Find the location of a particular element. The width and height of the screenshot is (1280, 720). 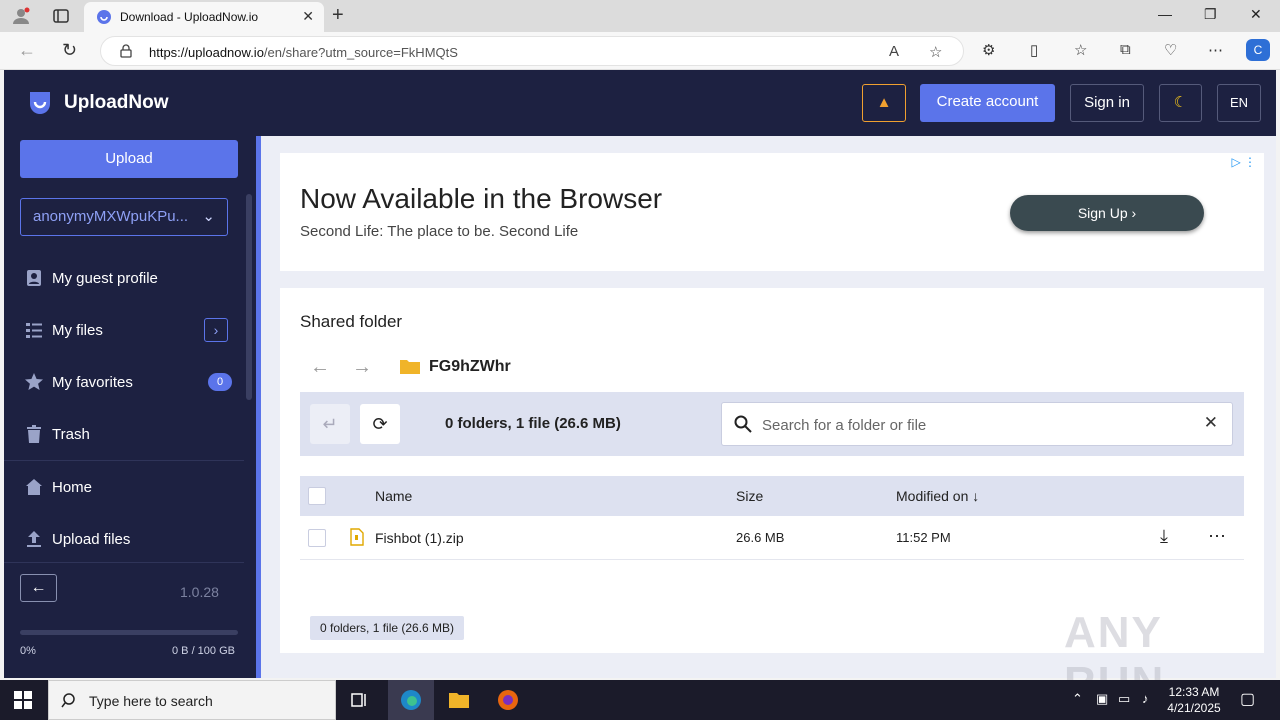

taskbar-search: Type here to search is located at coordinates (192, 700).